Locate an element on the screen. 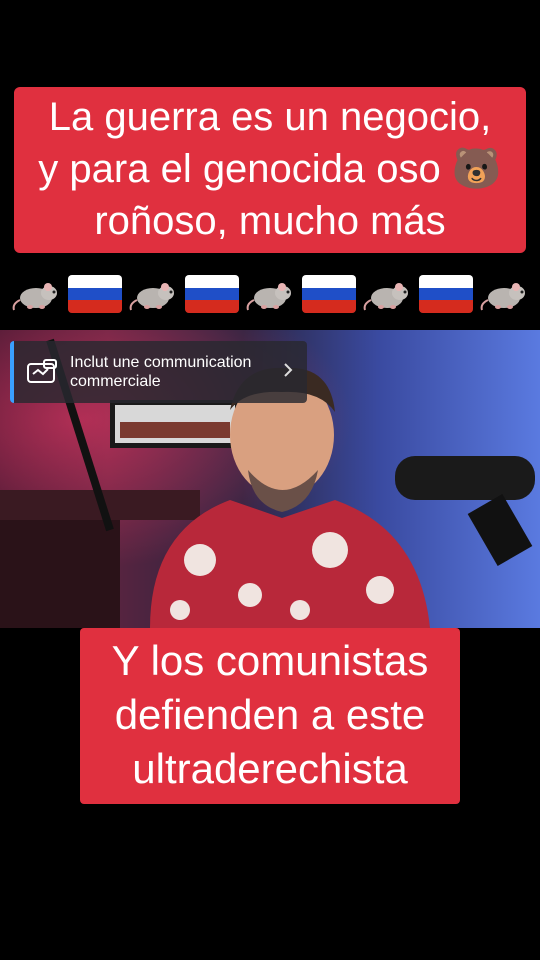 The width and height of the screenshot is (540, 960). top-caption-line-2: y para el genocida oso 🐻 is located at coordinates (270, 169).